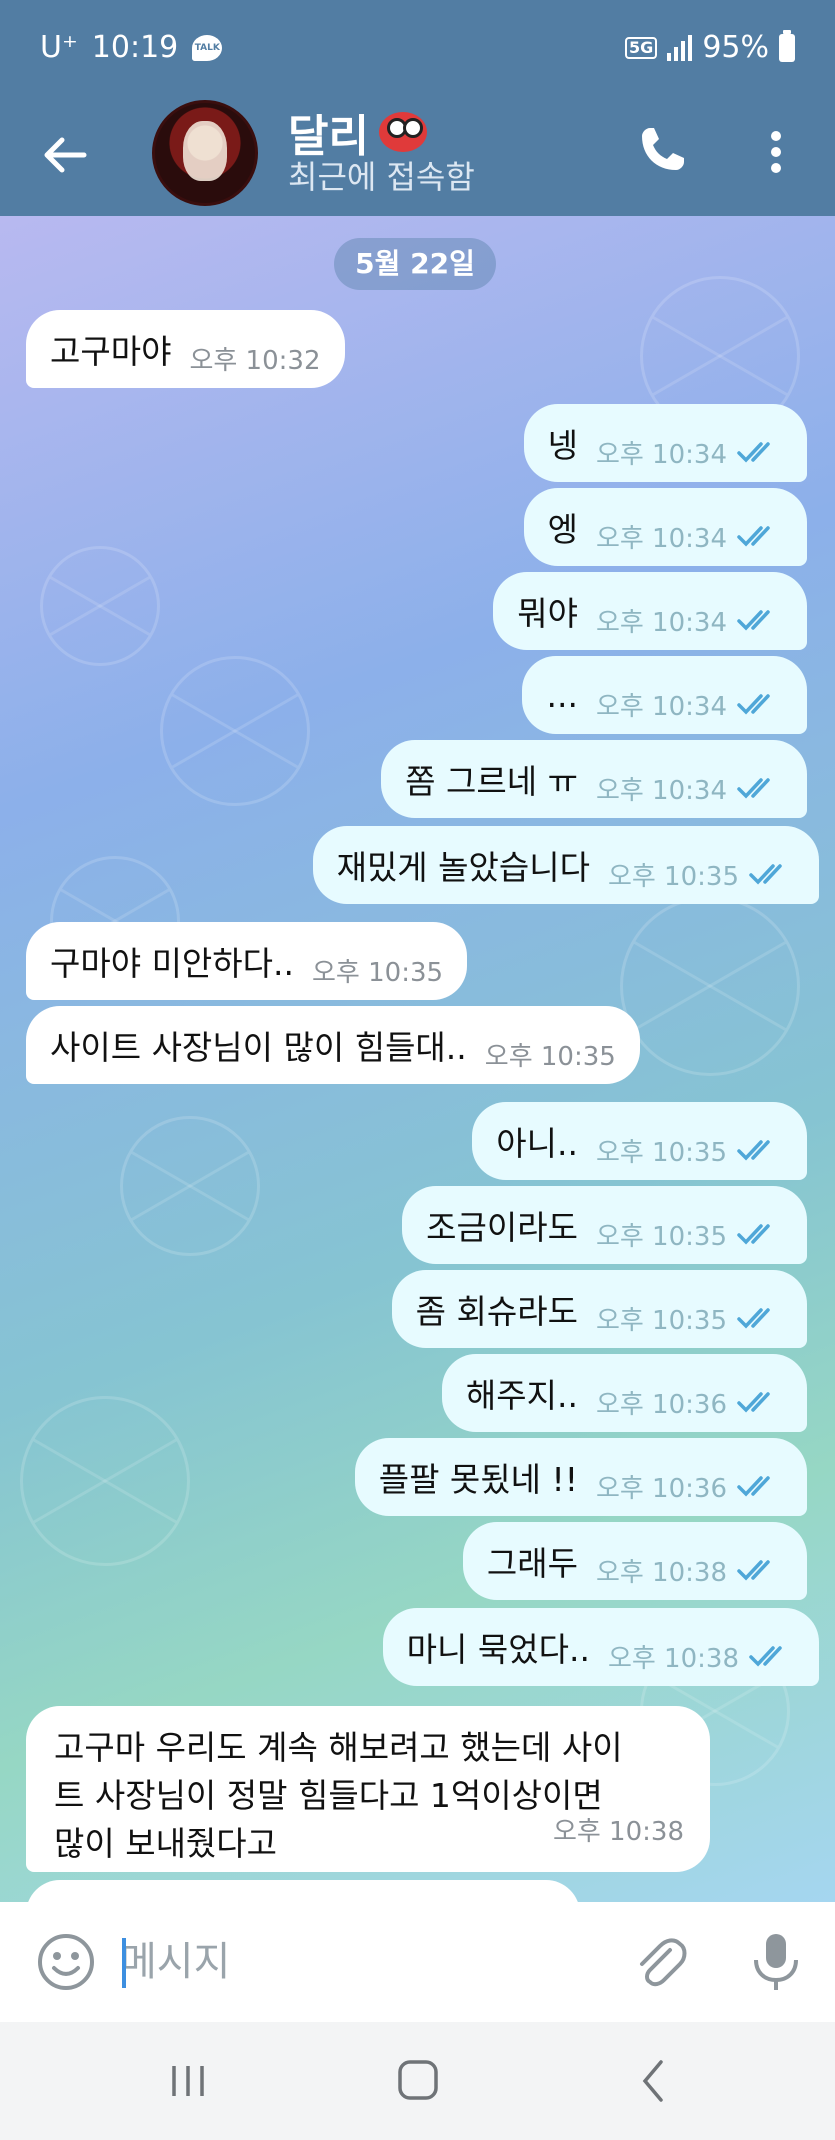 This screenshot has width=835, height=2140. I want to click on message-bubble-outgoing: 뭐야 오후 10:34, so click(650, 611).